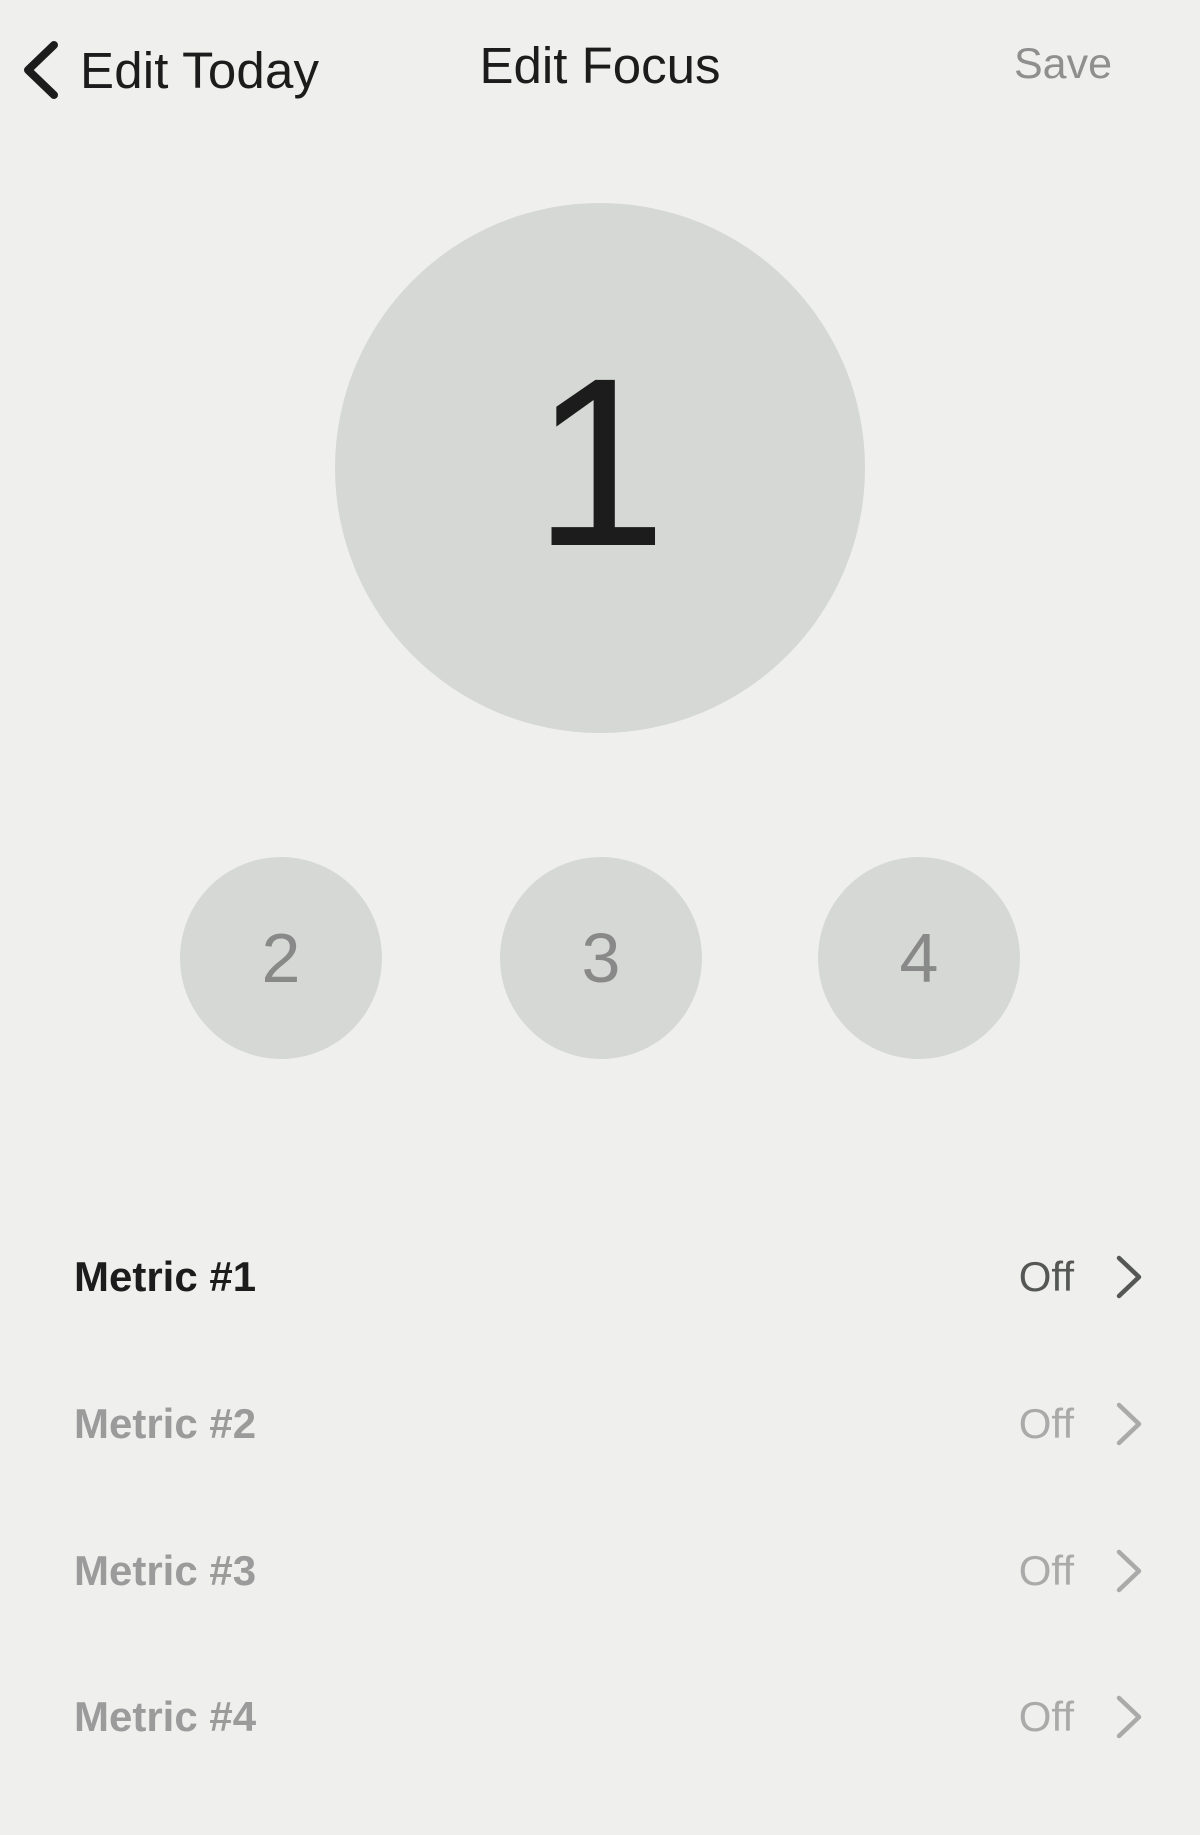  Describe the element at coordinates (600, 1571) in the screenshot. I see `metric-row-3: Metric #3 Off` at that location.